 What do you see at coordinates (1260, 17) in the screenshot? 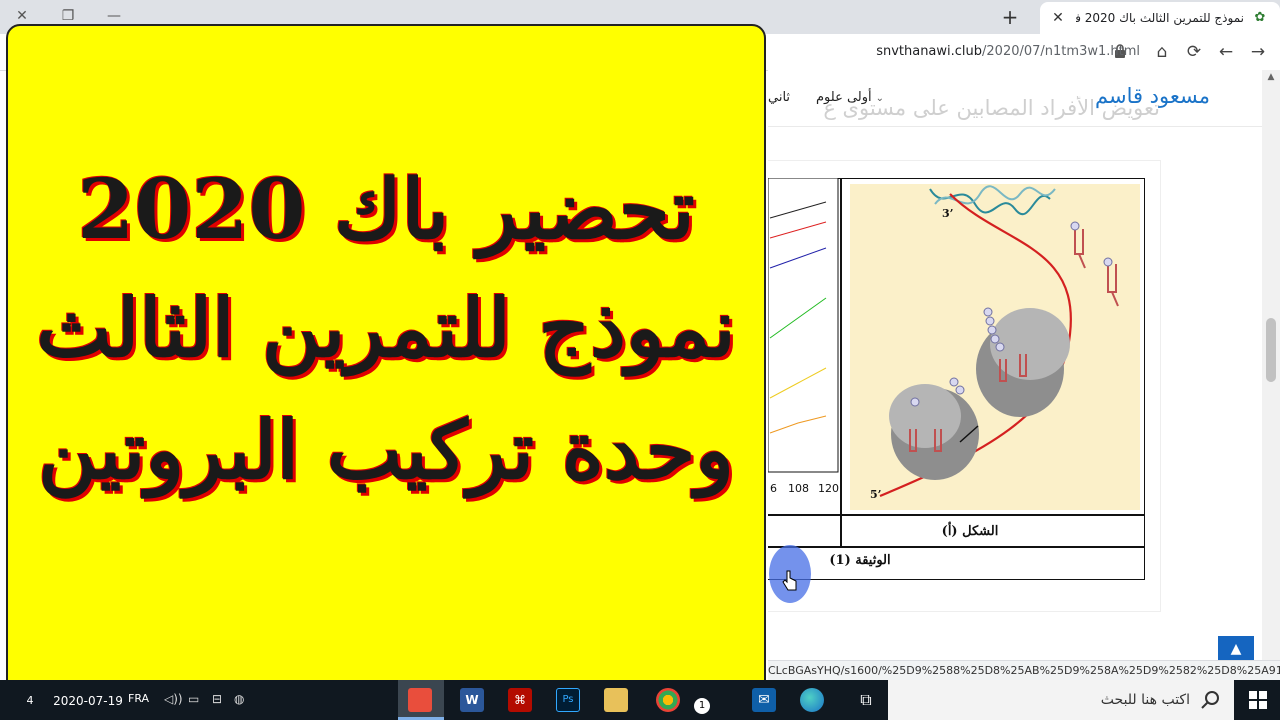
I see `site-favicon-icon: ✿` at bounding box center [1260, 17].